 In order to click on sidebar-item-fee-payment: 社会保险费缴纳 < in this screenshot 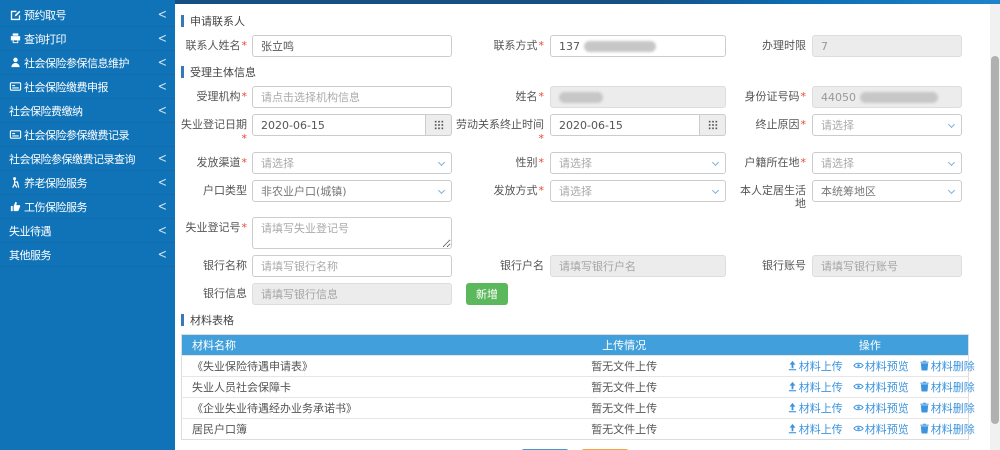, I will do `click(87, 111)`.